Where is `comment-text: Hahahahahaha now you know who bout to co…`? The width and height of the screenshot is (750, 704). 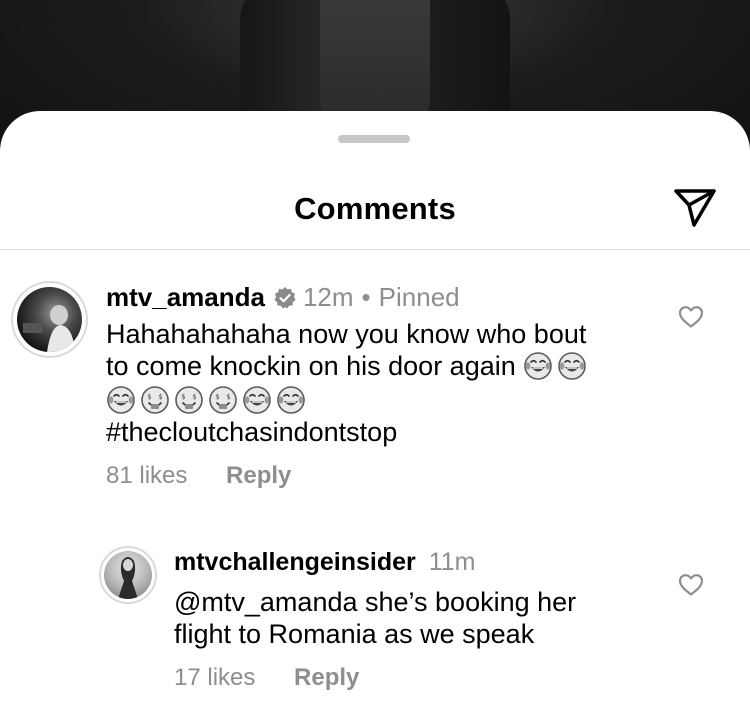
comment-text: Hahahahahaha now you know who bout to co… is located at coordinates (376, 383).